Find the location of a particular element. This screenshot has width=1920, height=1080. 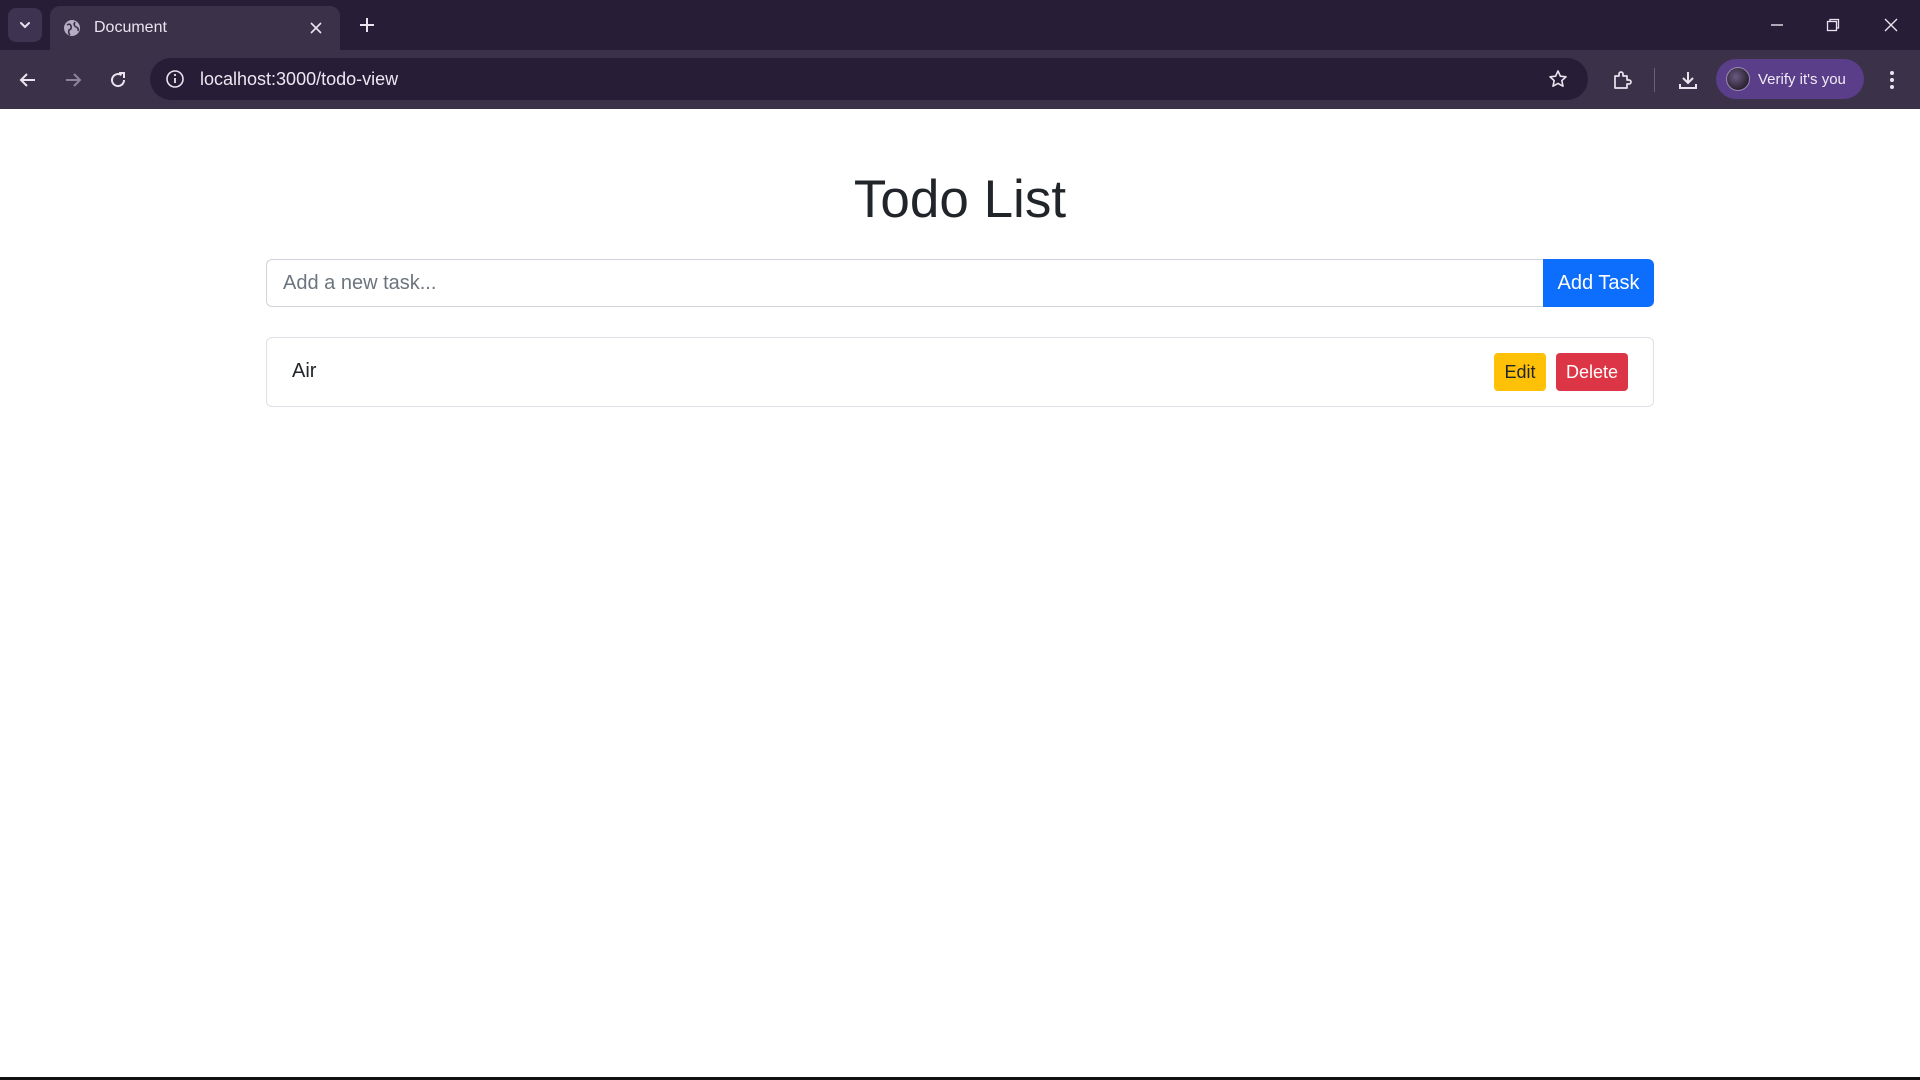

address-bar: localhost:3000/todo-view is located at coordinates (869, 79).